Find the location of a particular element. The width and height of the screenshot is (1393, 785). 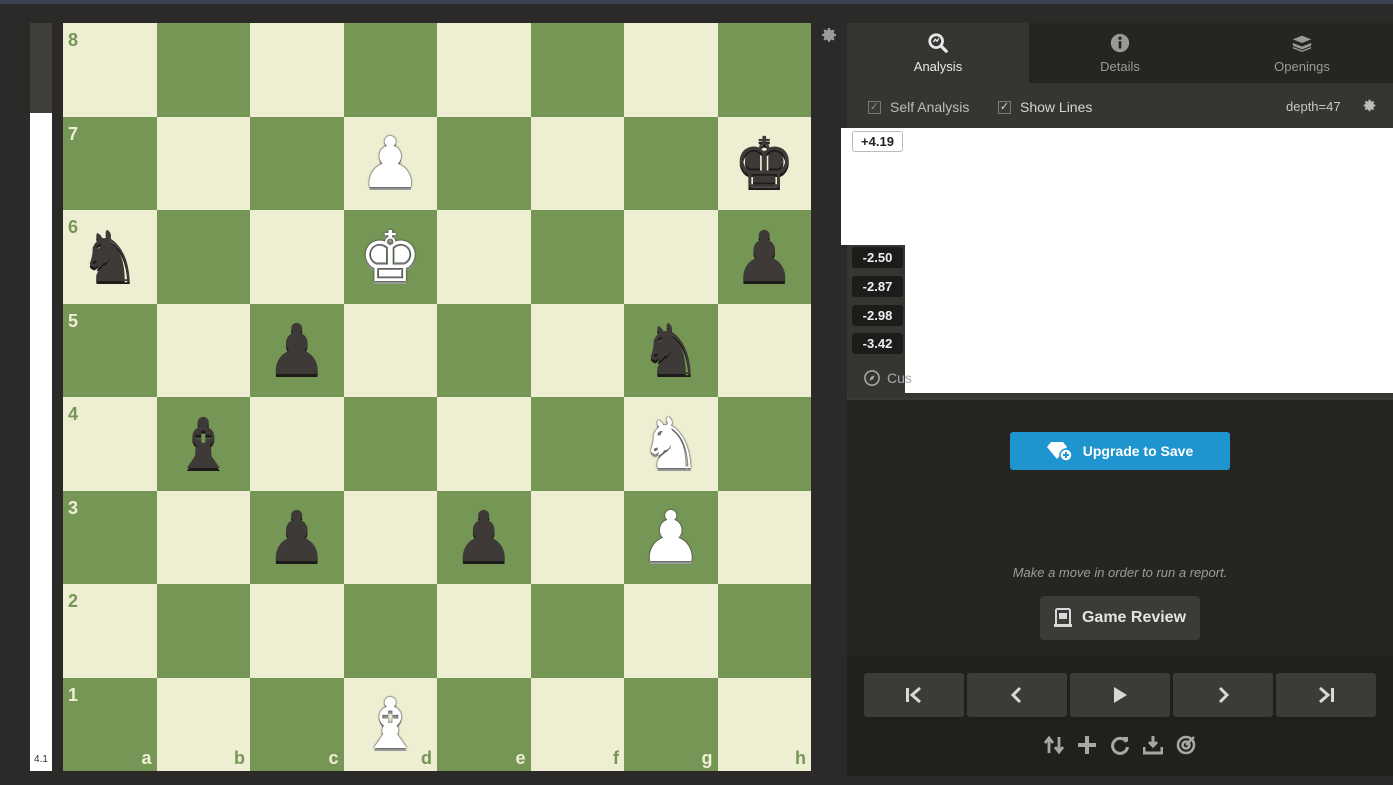

square-b5 is located at coordinates (203, 350).